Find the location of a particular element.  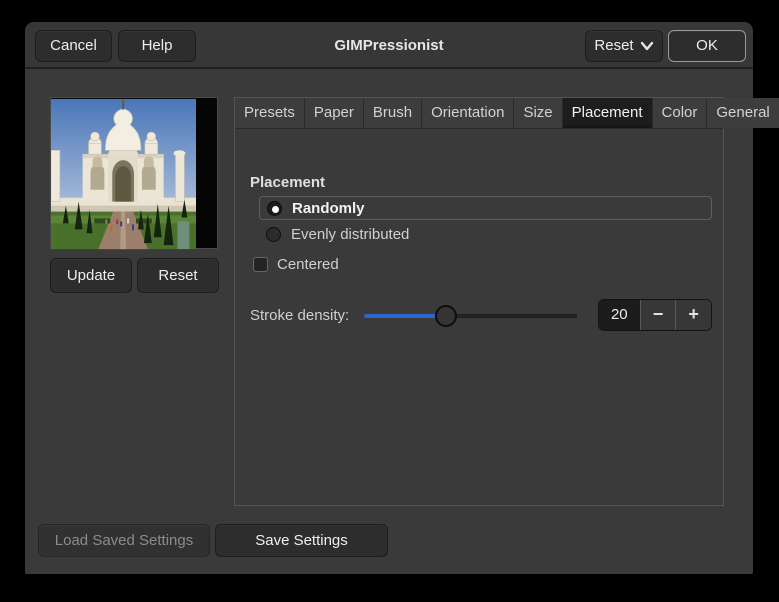

stroke-density-slider is located at coordinates (470, 315).